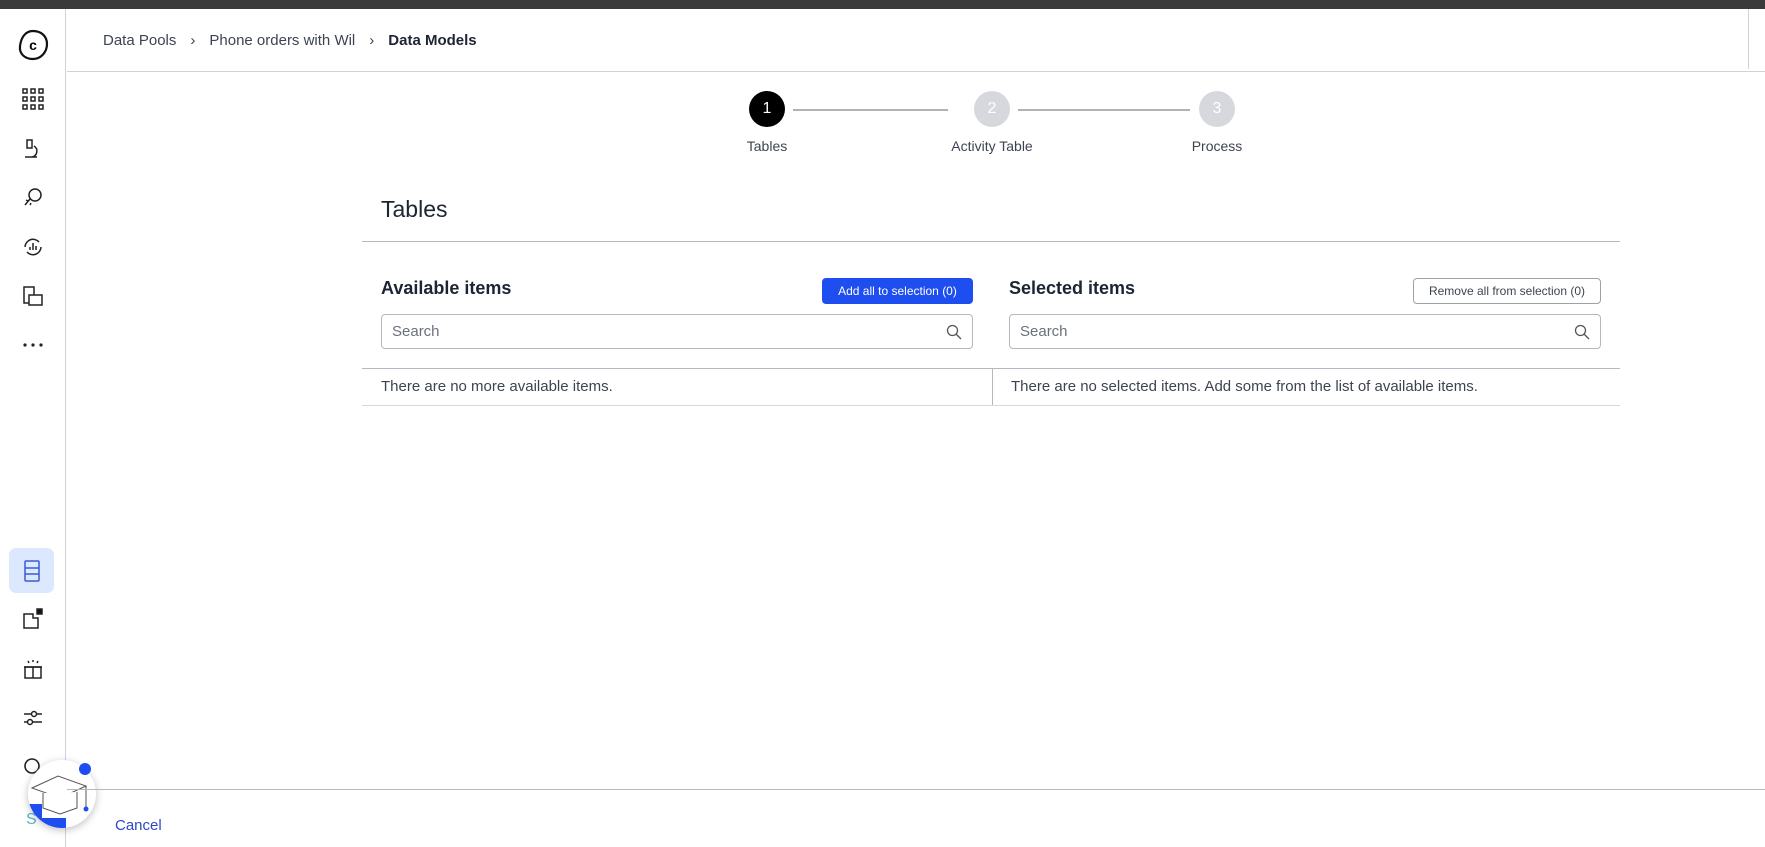  What do you see at coordinates (882, 4) in the screenshot?
I see `browser-top-bar` at bounding box center [882, 4].